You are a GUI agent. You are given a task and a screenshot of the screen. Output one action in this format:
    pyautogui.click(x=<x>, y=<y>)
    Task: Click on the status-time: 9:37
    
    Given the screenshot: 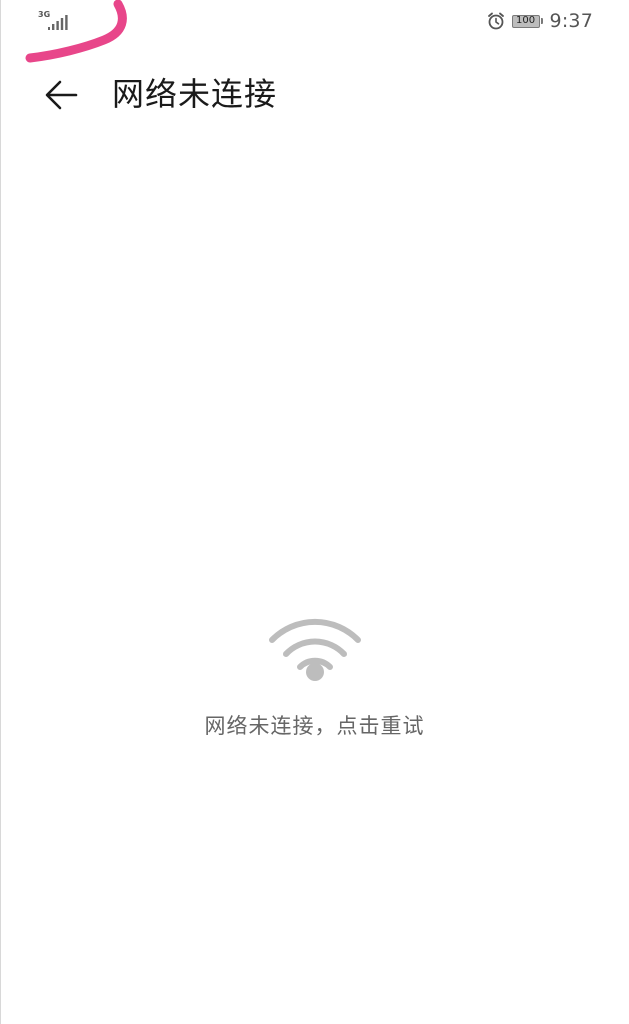 What is the action you would take?
    pyautogui.click(x=571, y=21)
    